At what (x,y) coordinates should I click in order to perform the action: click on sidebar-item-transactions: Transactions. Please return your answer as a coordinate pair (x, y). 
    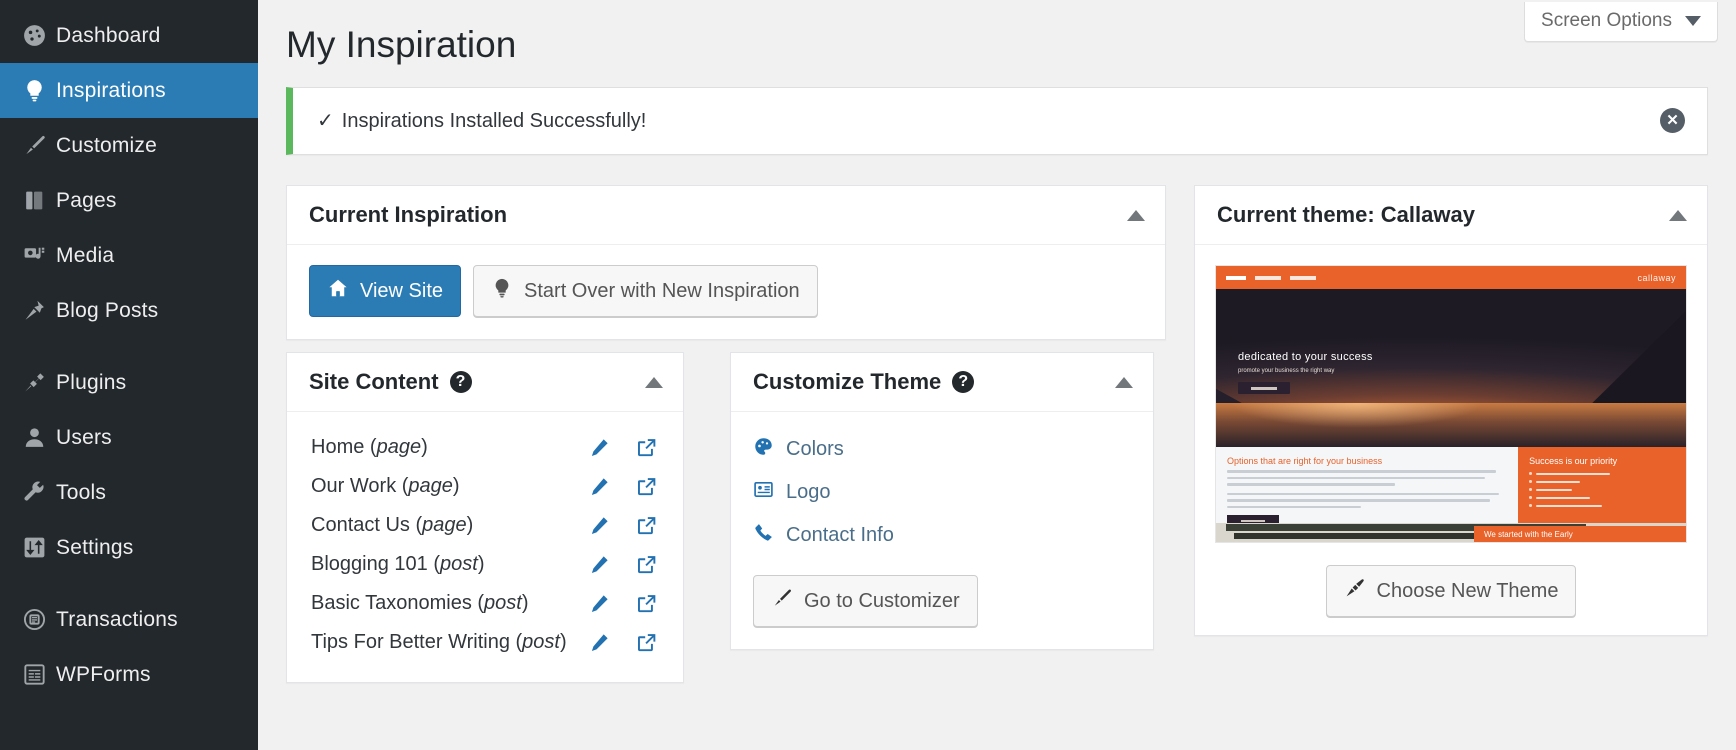
    Looking at the image, I should click on (129, 619).